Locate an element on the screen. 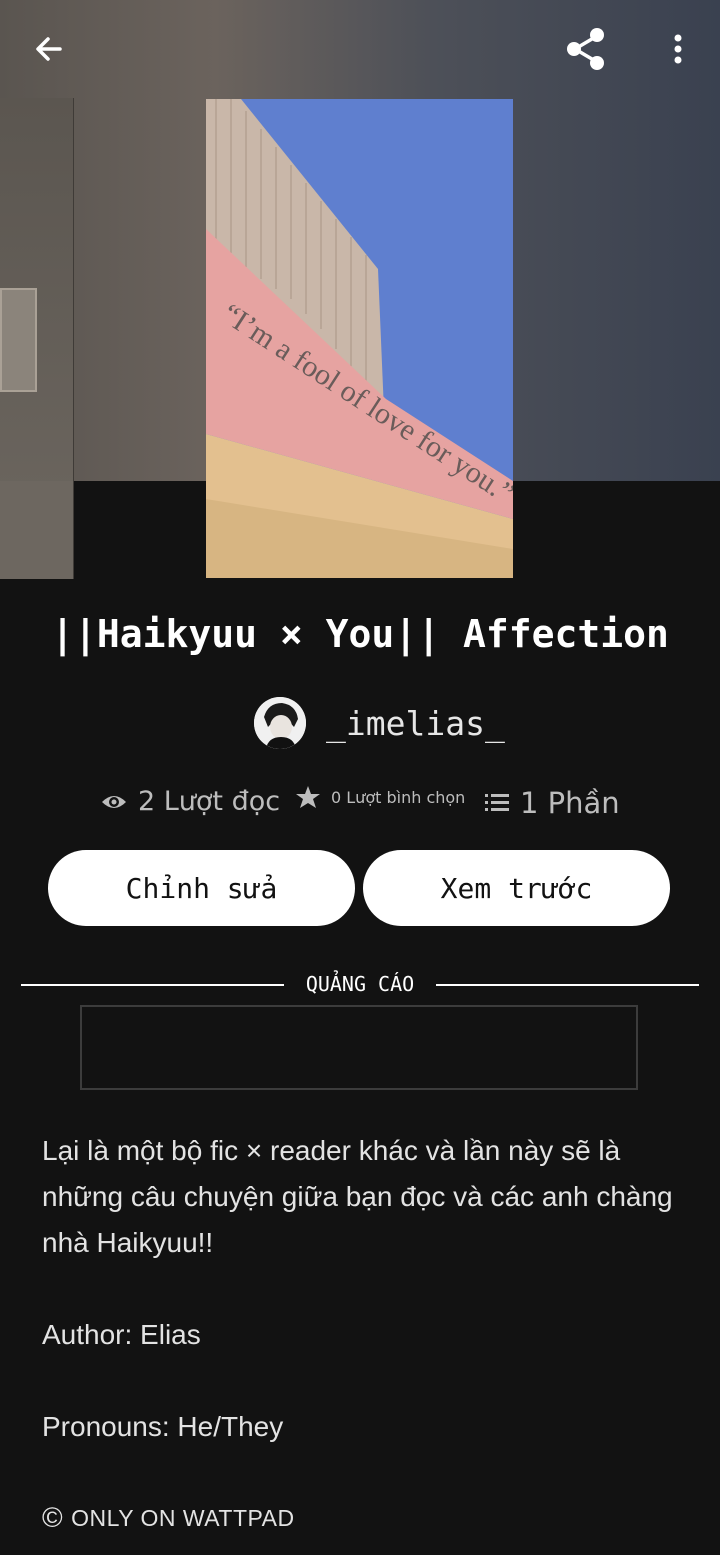 The width and height of the screenshot is (720, 1555). previous-cover-peek is located at coordinates (37, 289).